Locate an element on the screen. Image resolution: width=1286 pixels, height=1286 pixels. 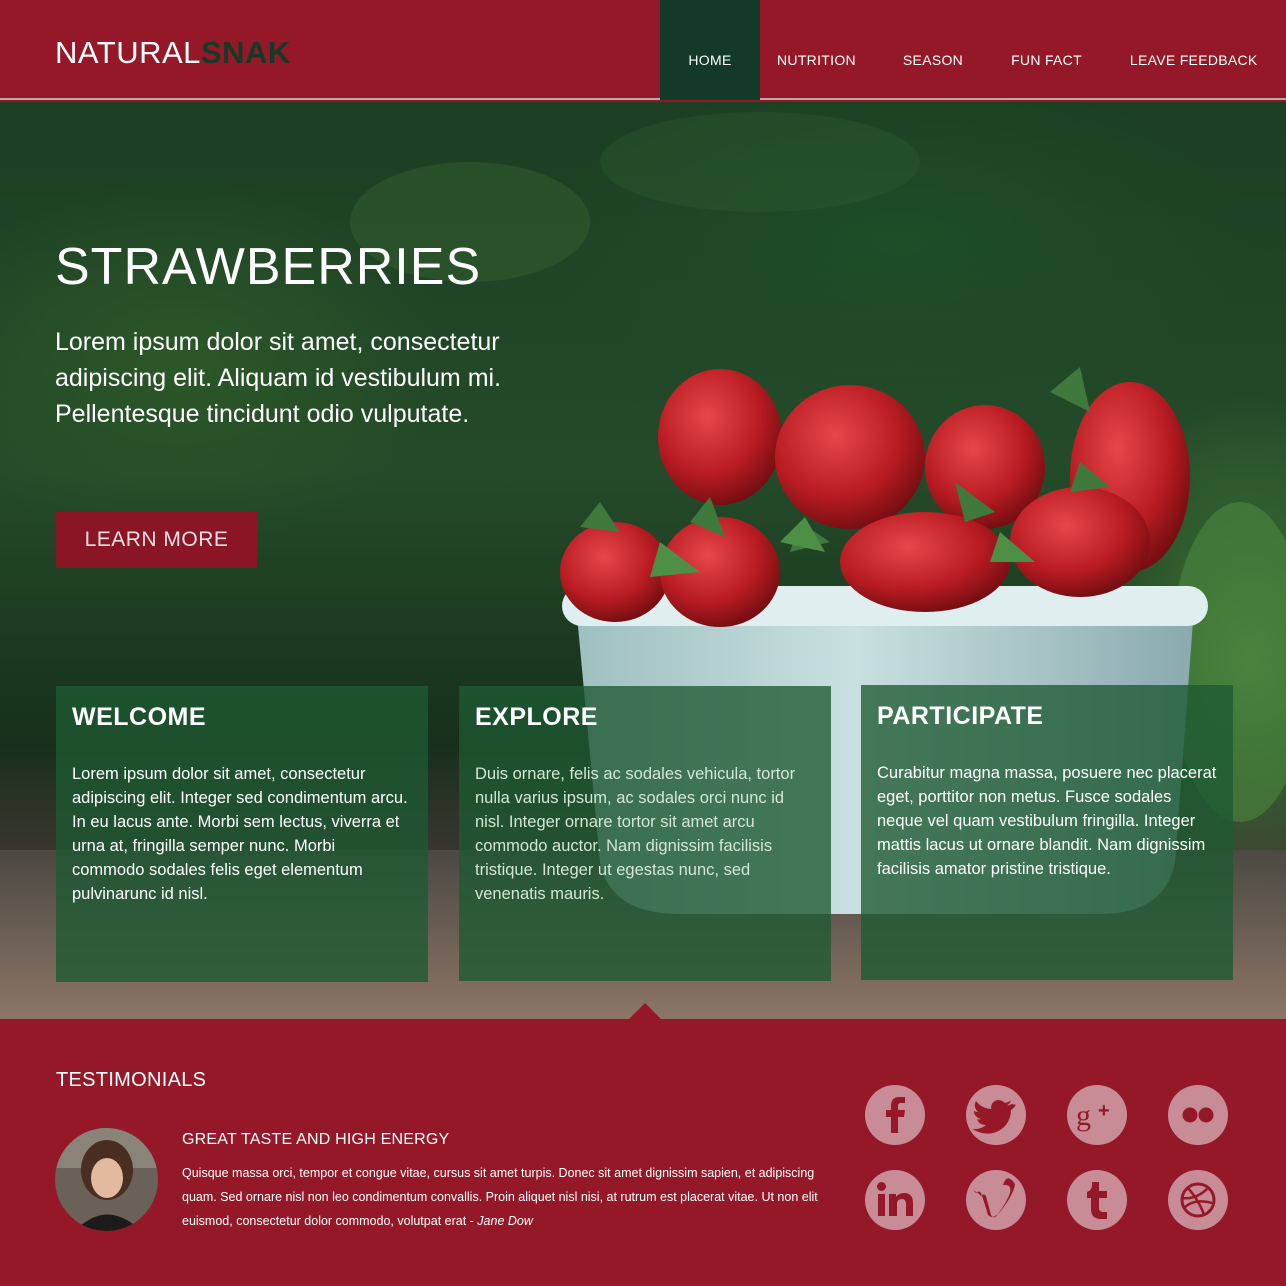
logo: NATURALSNAK is located at coordinates (173, 53).